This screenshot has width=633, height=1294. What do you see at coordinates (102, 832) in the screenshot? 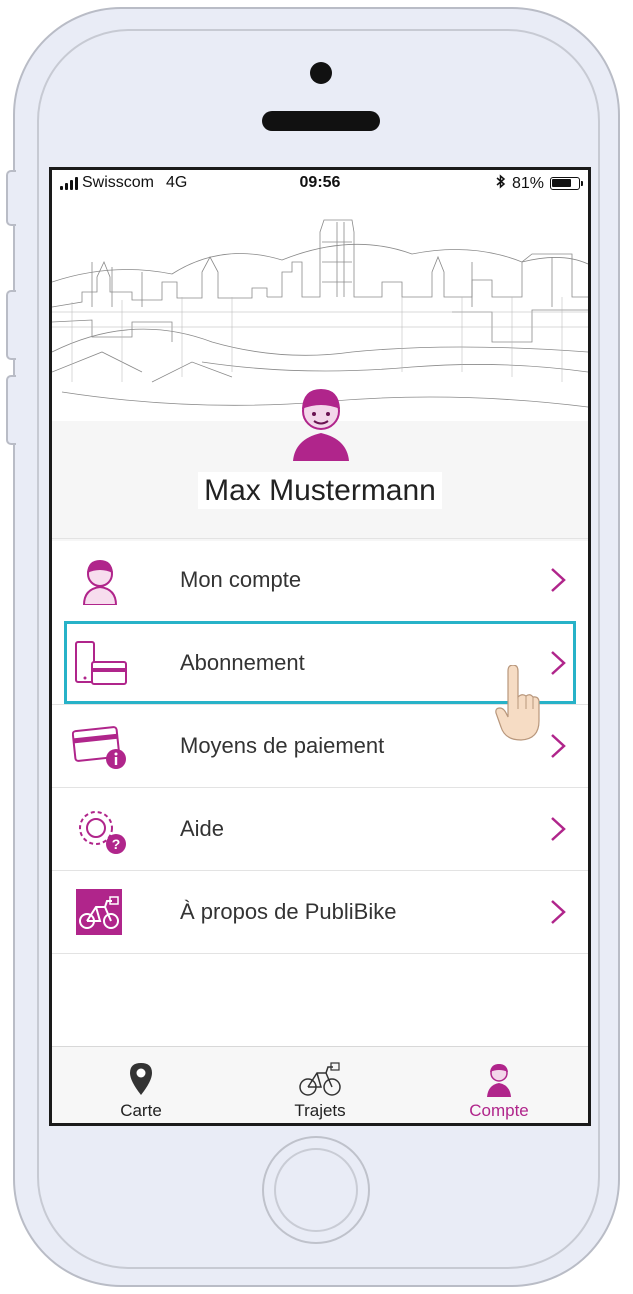
I see `gear-help-icon: ?` at bounding box center [102, 832].